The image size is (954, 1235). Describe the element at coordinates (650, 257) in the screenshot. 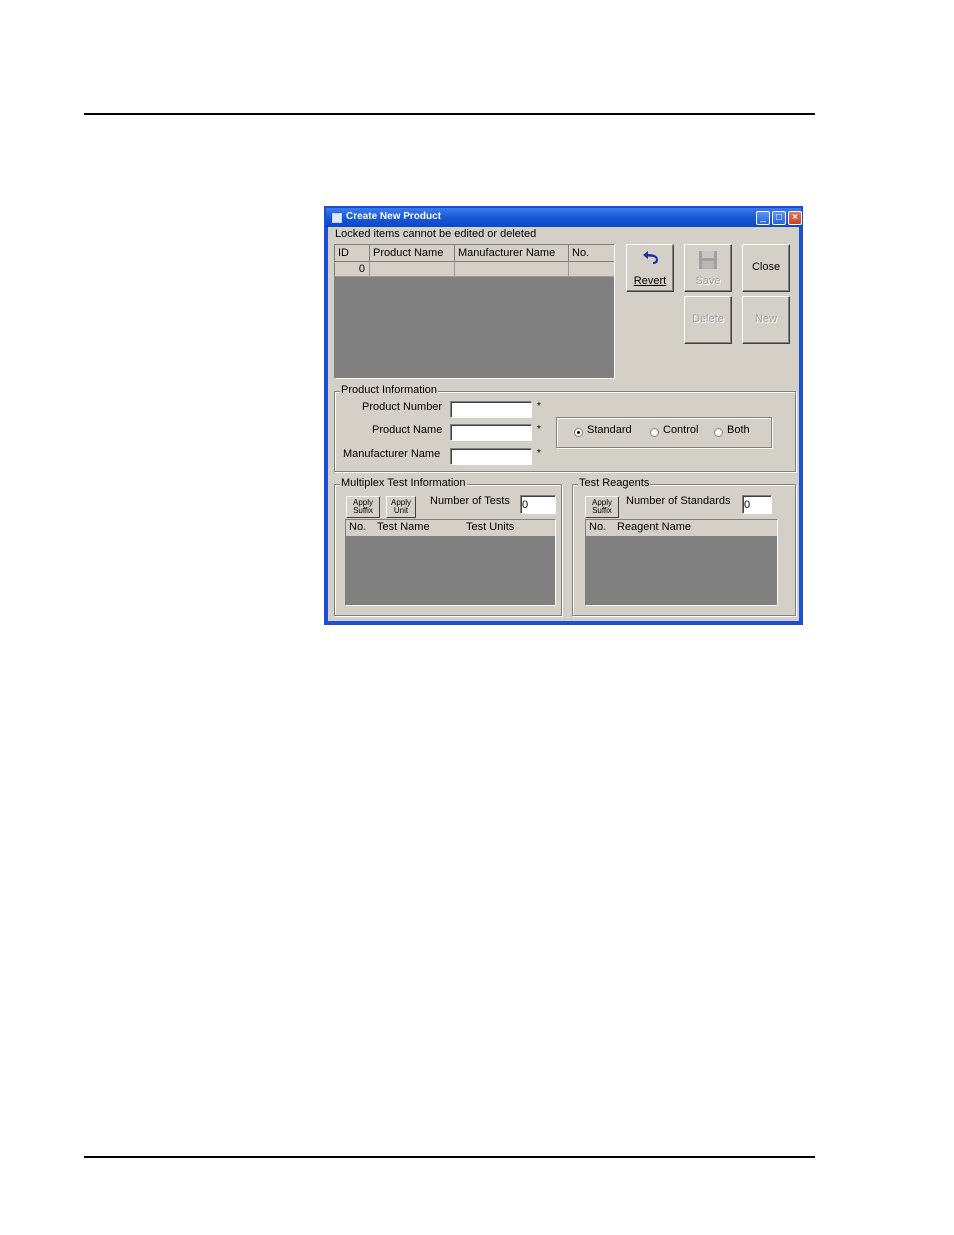

I see `undo-arrow-icon` at that location.